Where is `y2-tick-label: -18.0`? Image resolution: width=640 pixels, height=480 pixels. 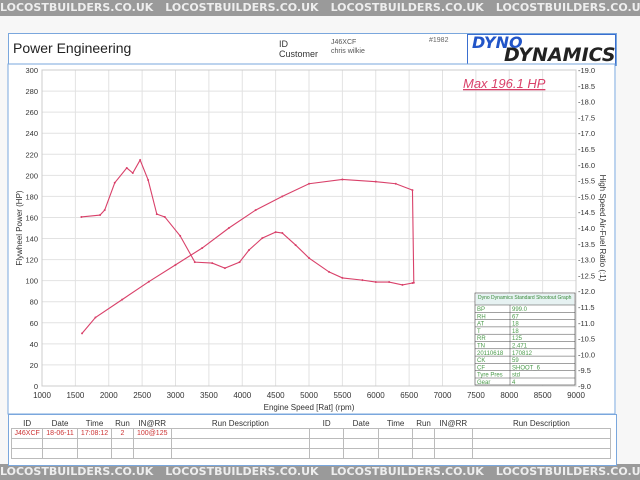
y2-tick-label: -18.0 is located at coordinates (586, 102).